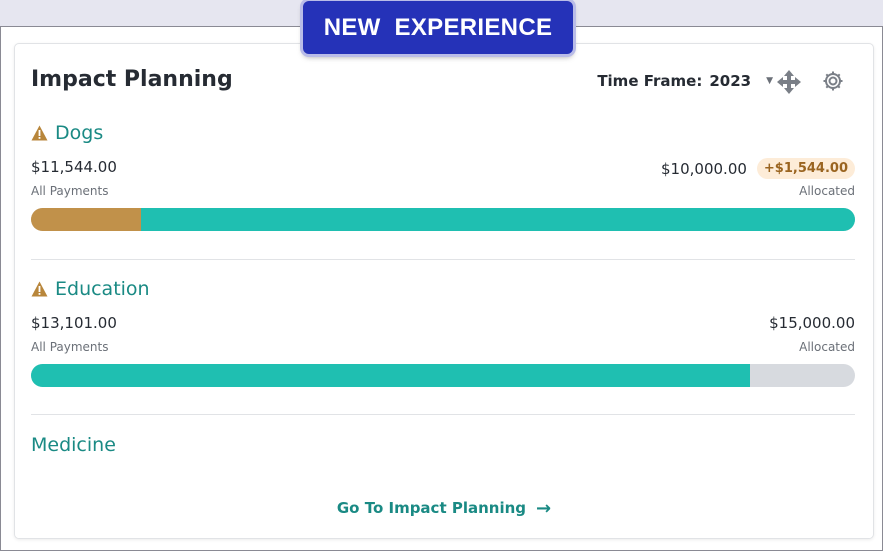 The image size is (883, 551). What do you see at coordinates (79, 133) in the screenshot?
I see `category-name: Dogs` at bounding box center [79, 133].